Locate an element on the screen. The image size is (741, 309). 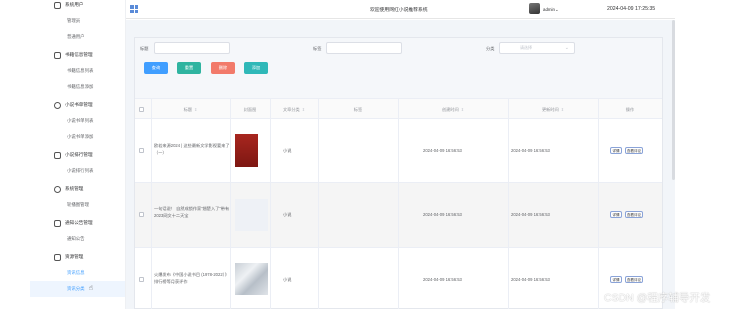
hand-cursor-icon: ☝ is located at coordinates (90, 288).